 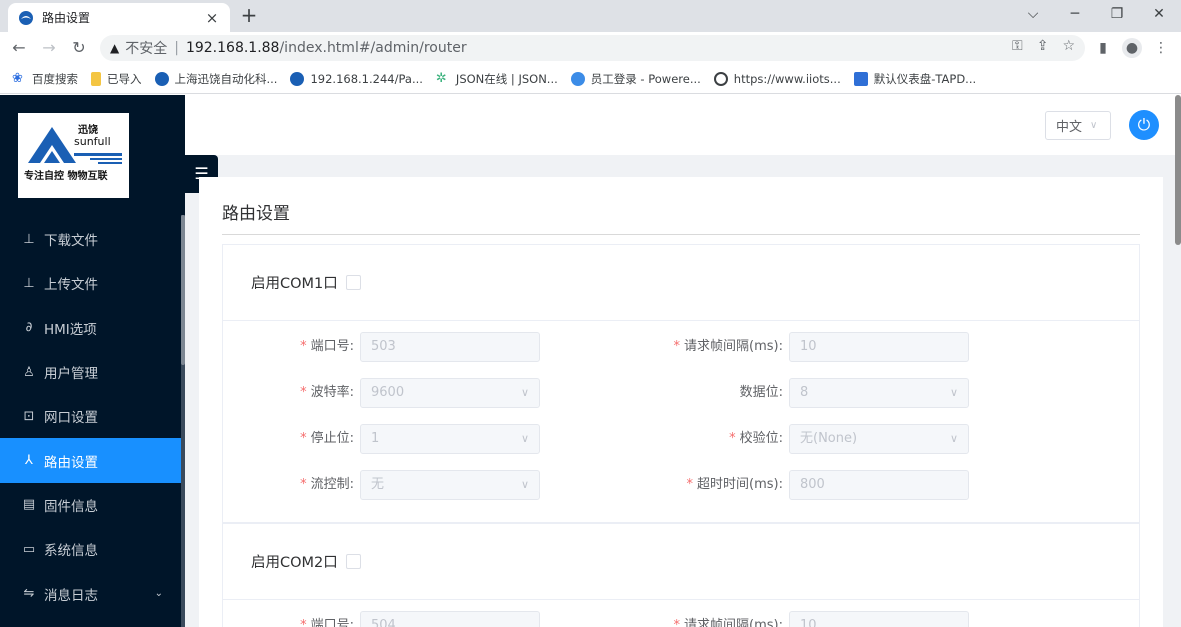 I want to click on network-icon: ⊡, so click(x=29, y=416).